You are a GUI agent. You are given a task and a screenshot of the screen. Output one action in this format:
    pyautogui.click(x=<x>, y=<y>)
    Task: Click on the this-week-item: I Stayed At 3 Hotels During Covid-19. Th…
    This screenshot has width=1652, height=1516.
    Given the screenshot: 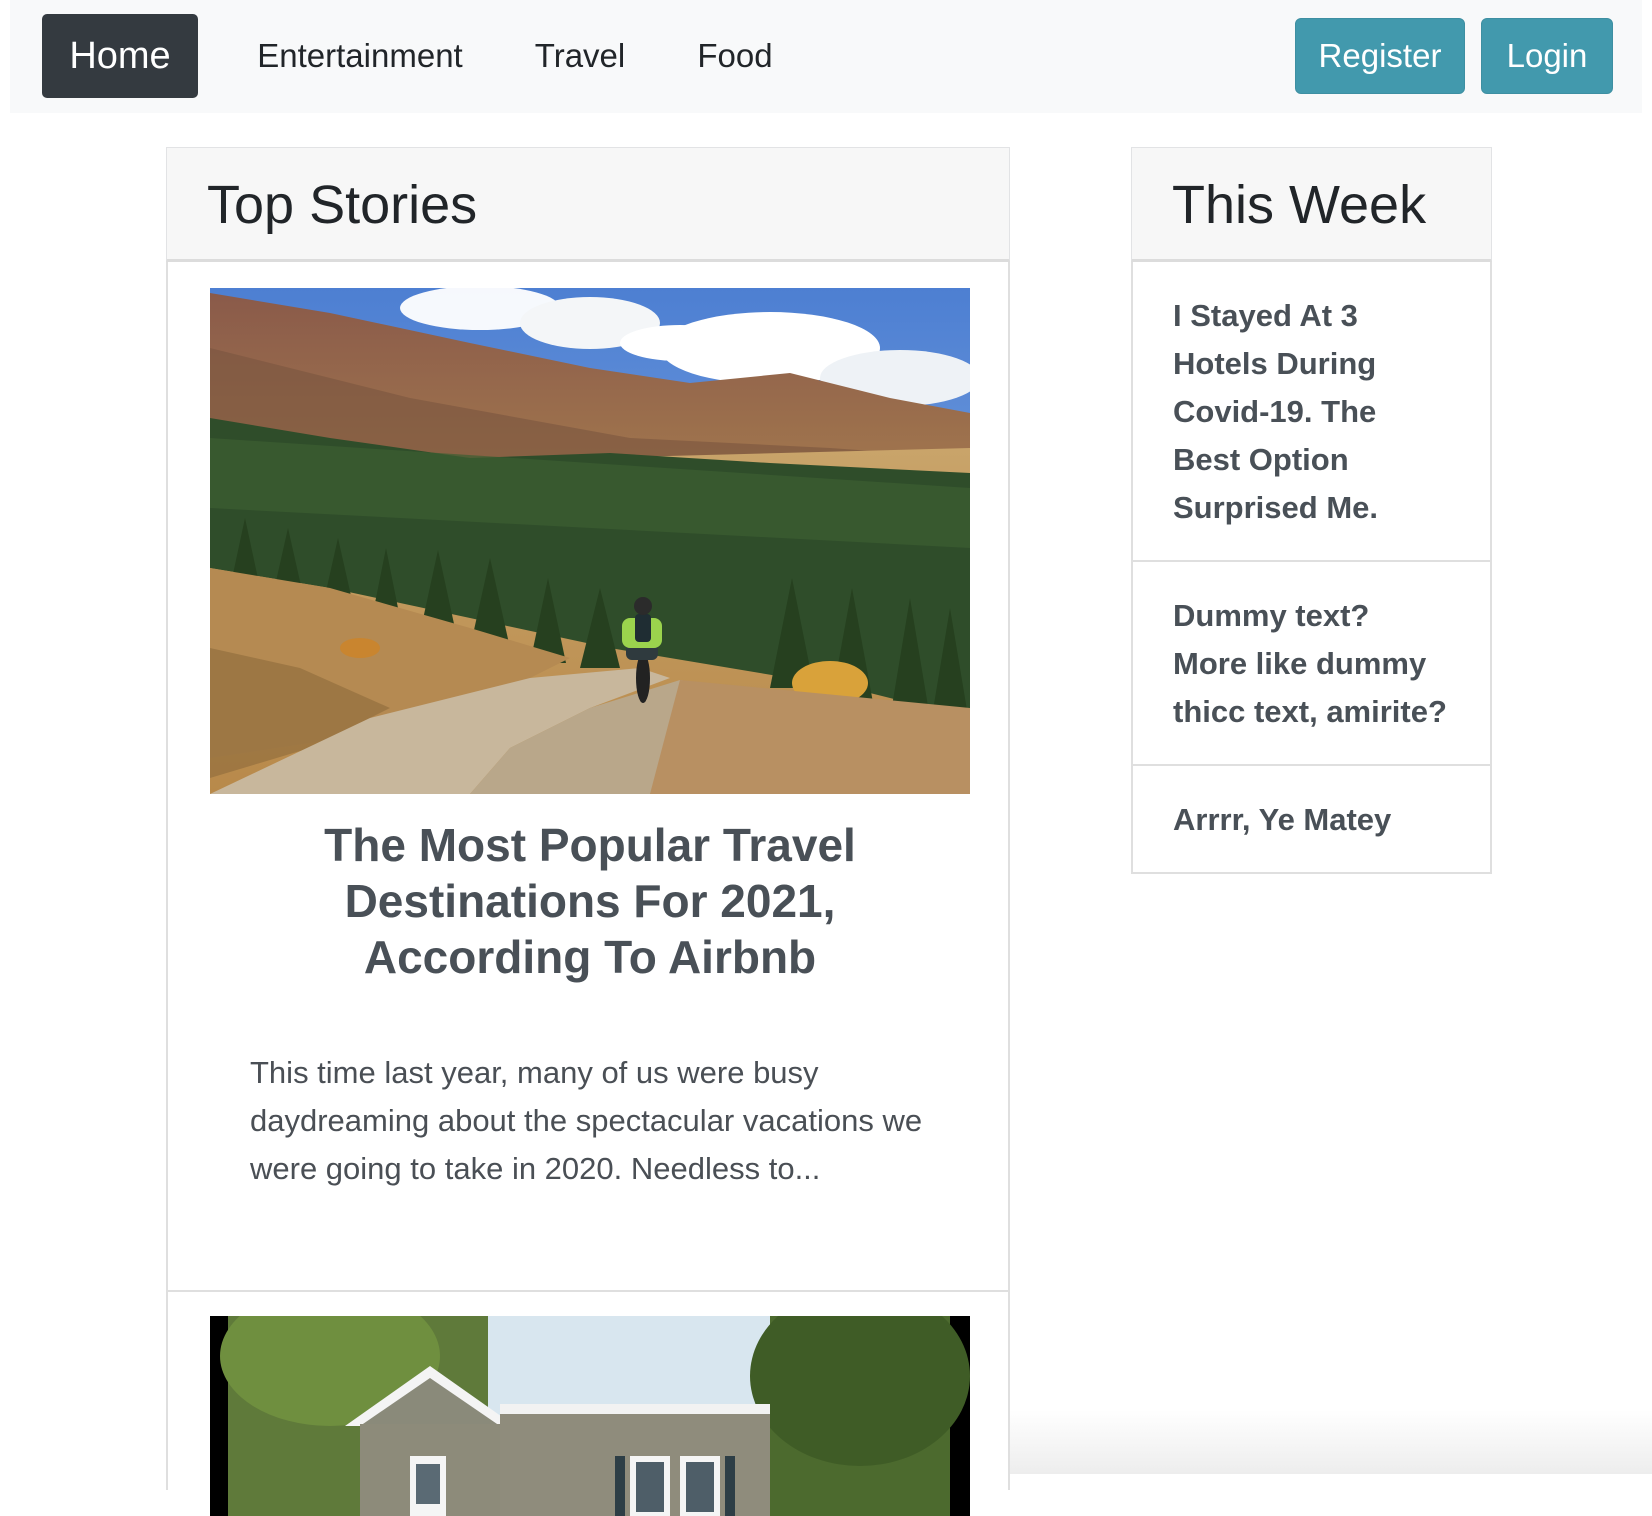 What is the action you would take?
    pyautogui.click(x=1311, y=412)
    